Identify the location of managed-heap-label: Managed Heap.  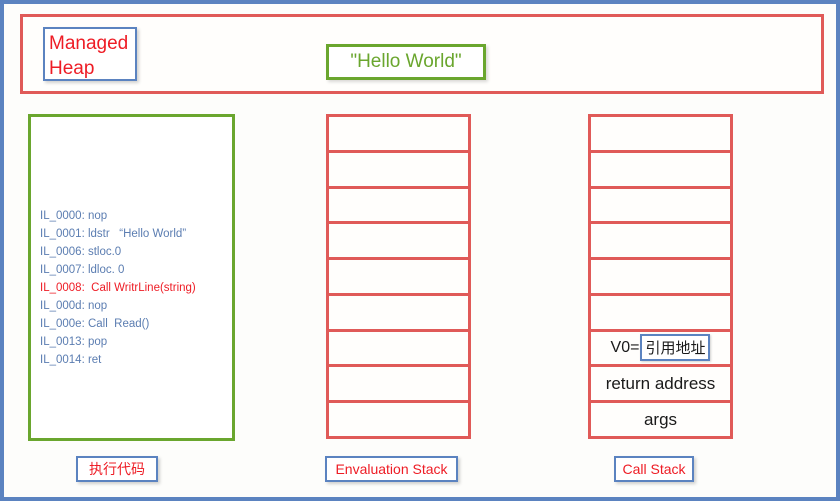
(89, 56).